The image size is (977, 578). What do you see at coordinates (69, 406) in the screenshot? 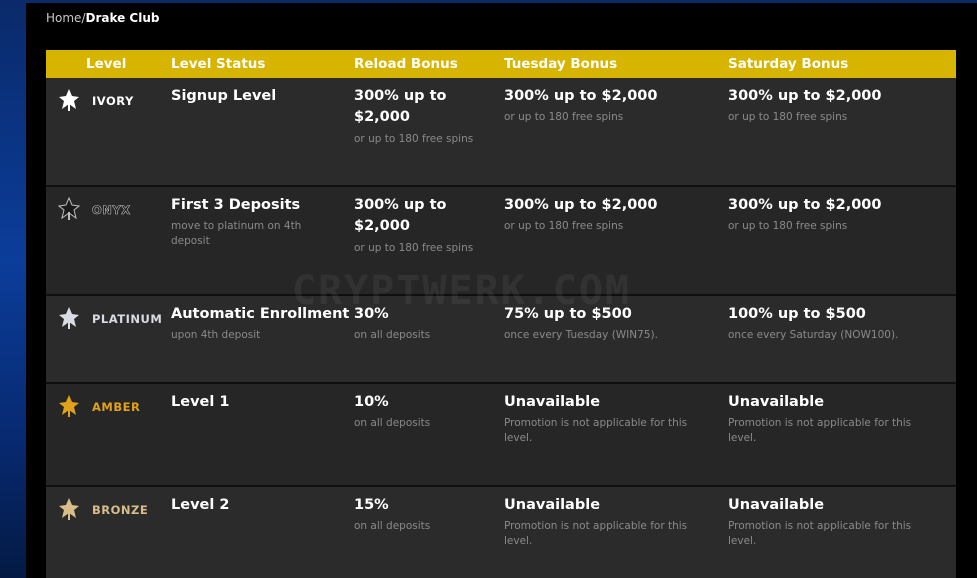
I see `amber-drake-icon` at bounding box center [69, 406].